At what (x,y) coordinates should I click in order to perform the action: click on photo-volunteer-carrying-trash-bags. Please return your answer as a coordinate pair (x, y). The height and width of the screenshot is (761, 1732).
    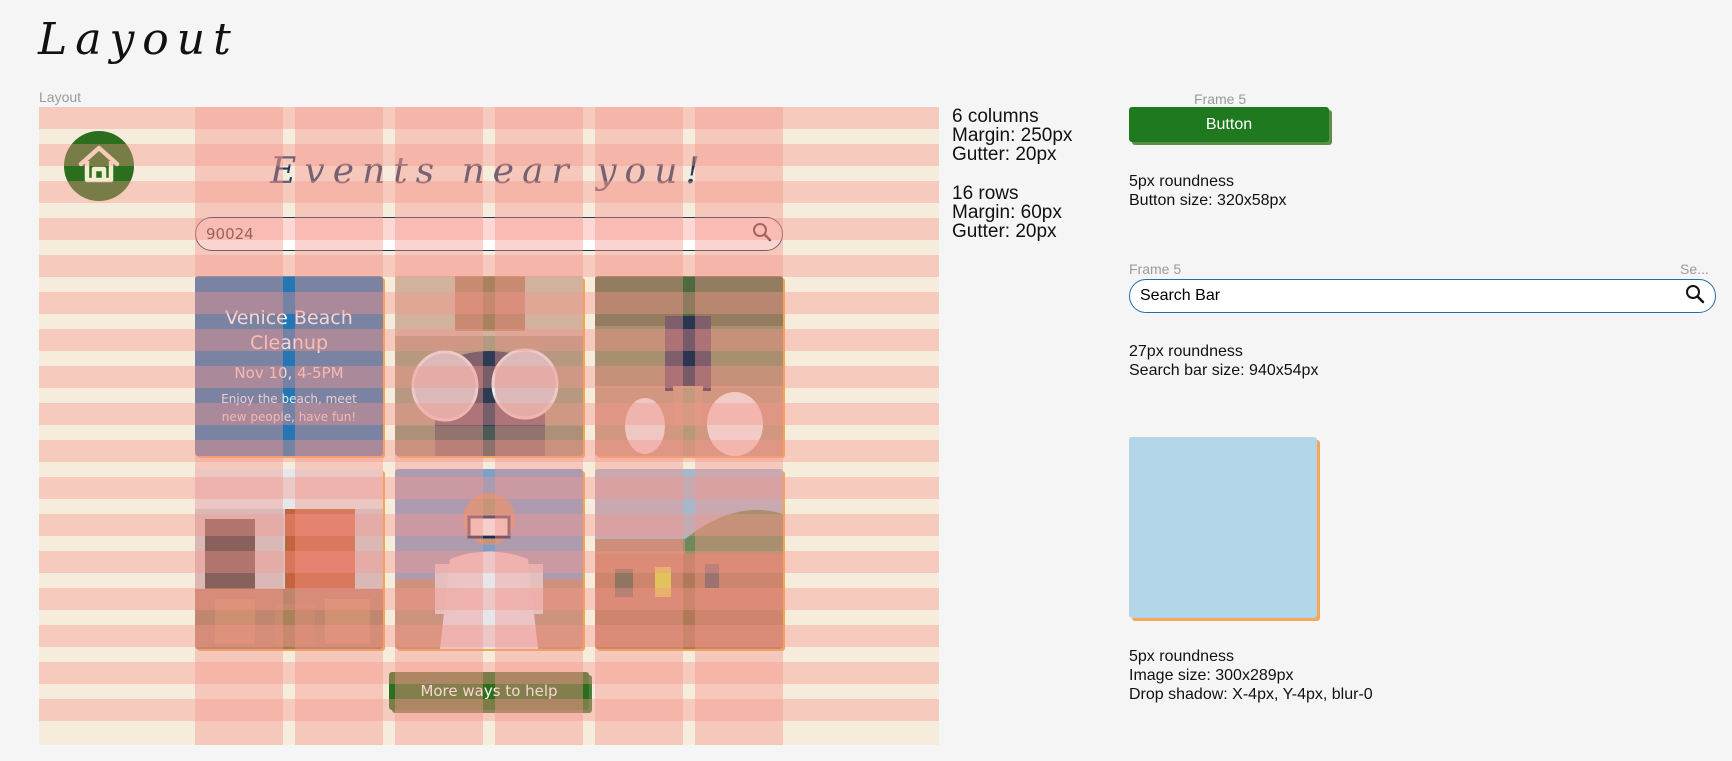
    Looking at the image, I should click on (689, 366).